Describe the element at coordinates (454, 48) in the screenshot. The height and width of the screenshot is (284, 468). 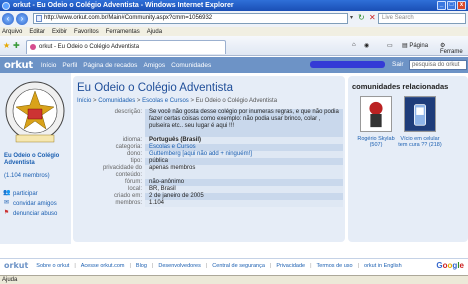
I see `tools-menu: ⚙ Ferrame` at that location.